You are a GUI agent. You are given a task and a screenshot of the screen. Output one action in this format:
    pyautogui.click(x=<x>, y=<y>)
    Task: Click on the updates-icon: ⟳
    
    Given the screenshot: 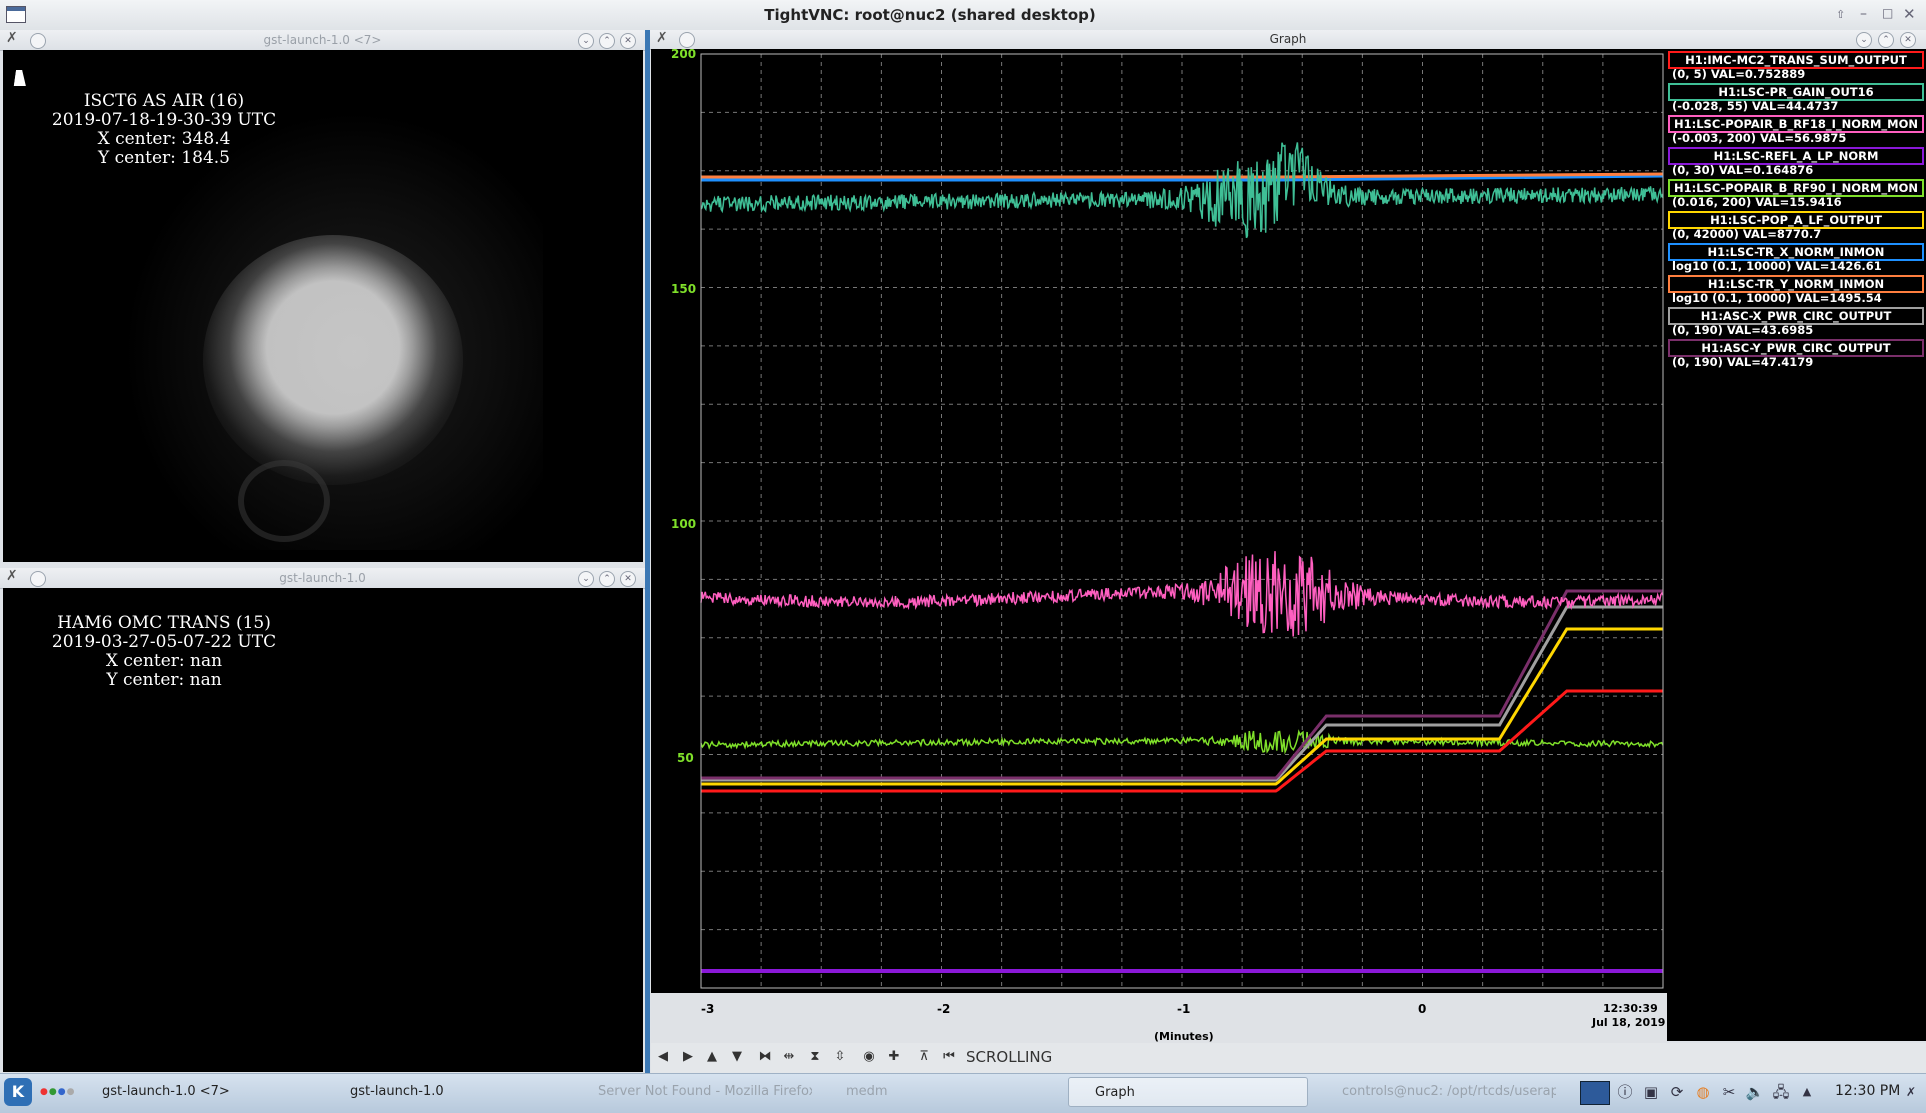 What is the action you would take?
    pyautogui.click(x=1677, y=1092)
    